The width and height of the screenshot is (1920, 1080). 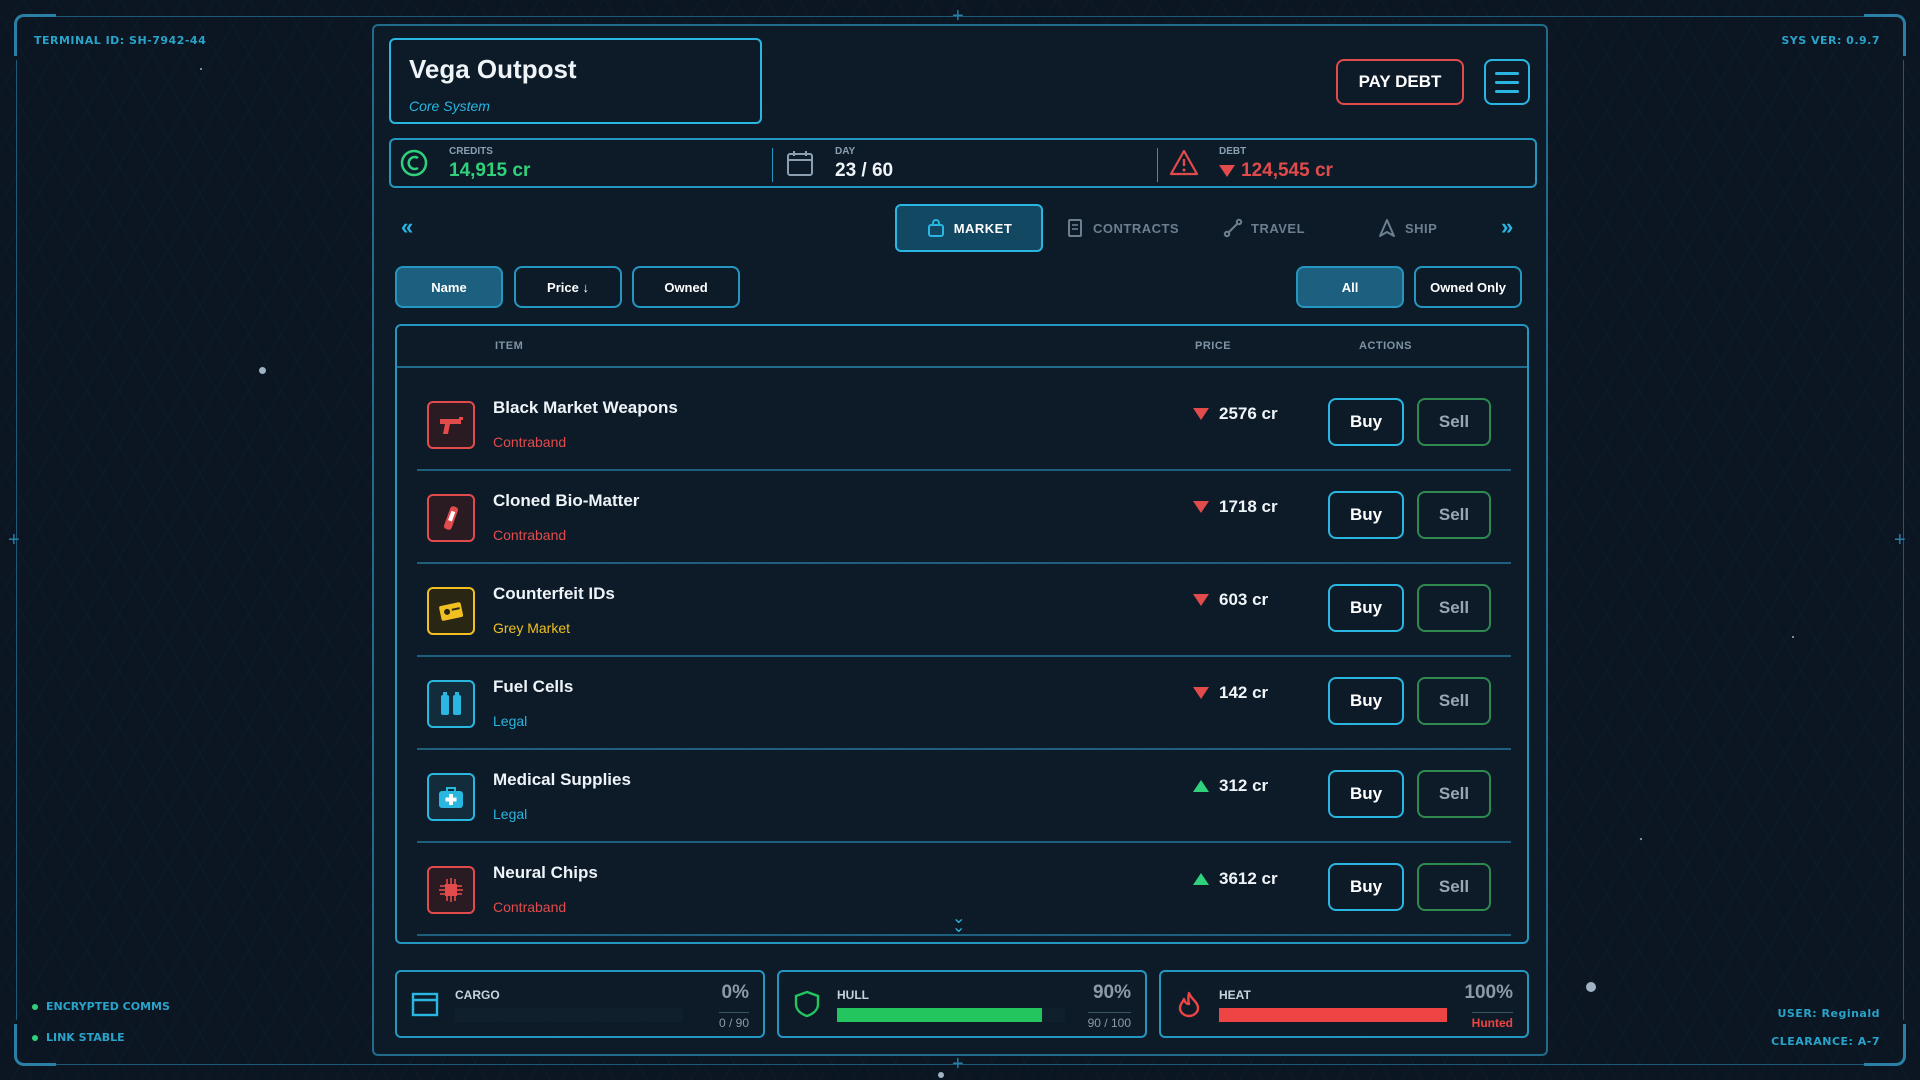 I want to click on clearance-level: CLEARANCE: A-7, so click(x=1825, y=1041).